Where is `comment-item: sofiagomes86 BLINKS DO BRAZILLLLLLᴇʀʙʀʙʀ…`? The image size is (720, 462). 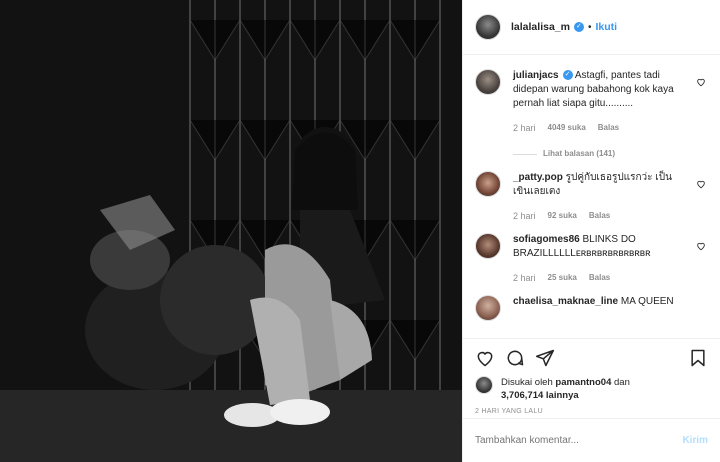 comment-item: sofiagomes86 BLINKS DO BRAZILLLLLLᴇʀʙʀʙʀ… is located at coordinates (591, 259).